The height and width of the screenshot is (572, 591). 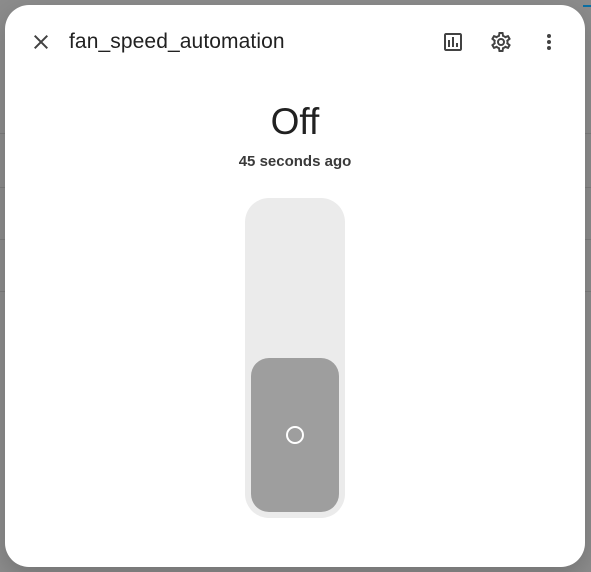 I want to click on circle-icon, so click(x=295, y=435).